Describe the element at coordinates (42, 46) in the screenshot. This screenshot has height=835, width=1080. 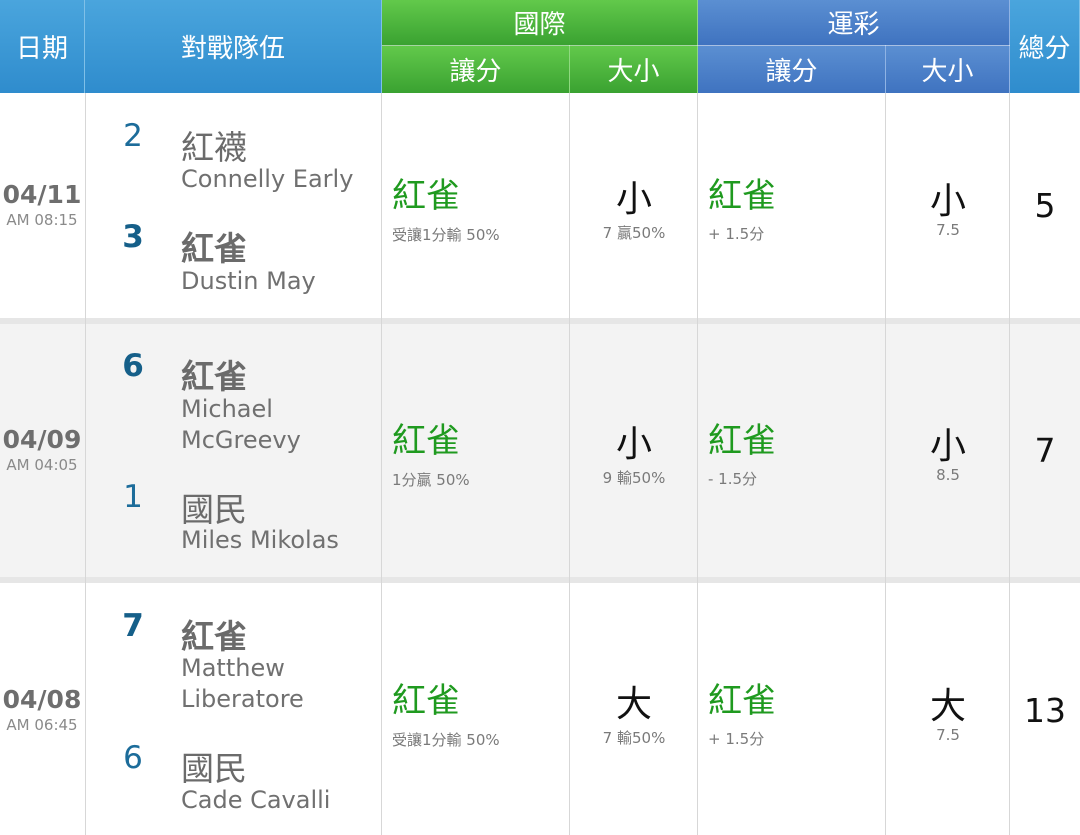
I see `header-date: 日期` at that location.